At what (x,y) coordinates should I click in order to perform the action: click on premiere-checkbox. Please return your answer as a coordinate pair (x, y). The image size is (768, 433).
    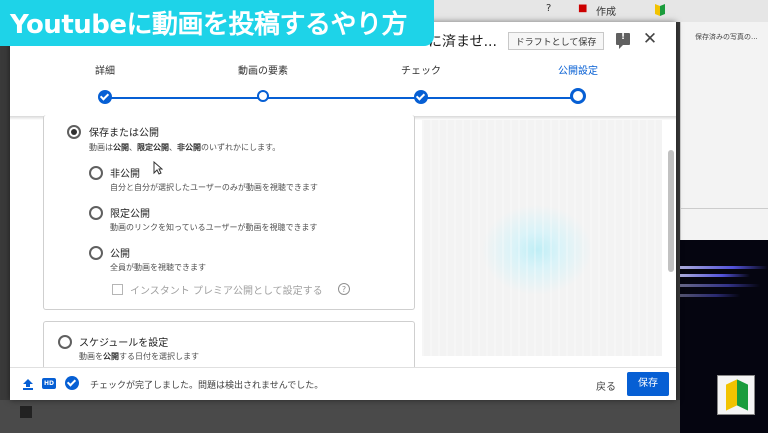
    Looking at the image, I should click on (117, 289).